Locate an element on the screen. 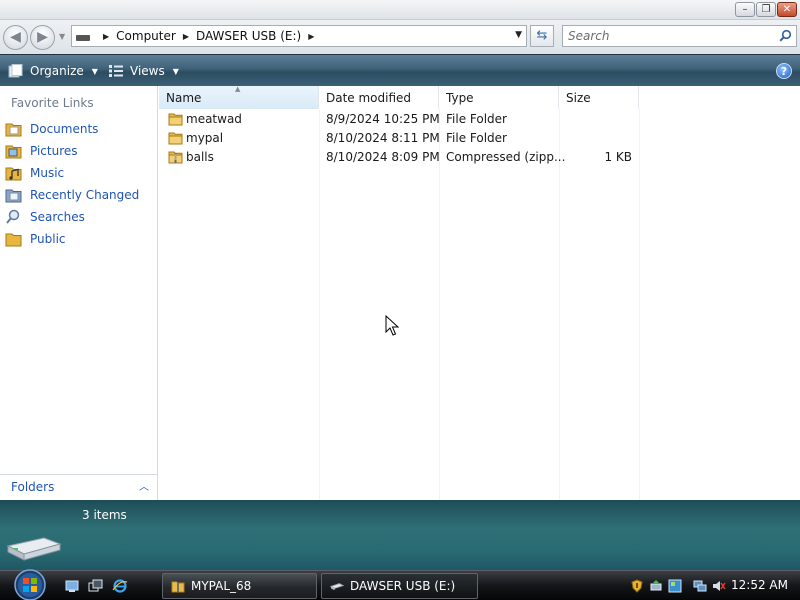  nav-item-documents: Documents is located at coordinates (72, 129).